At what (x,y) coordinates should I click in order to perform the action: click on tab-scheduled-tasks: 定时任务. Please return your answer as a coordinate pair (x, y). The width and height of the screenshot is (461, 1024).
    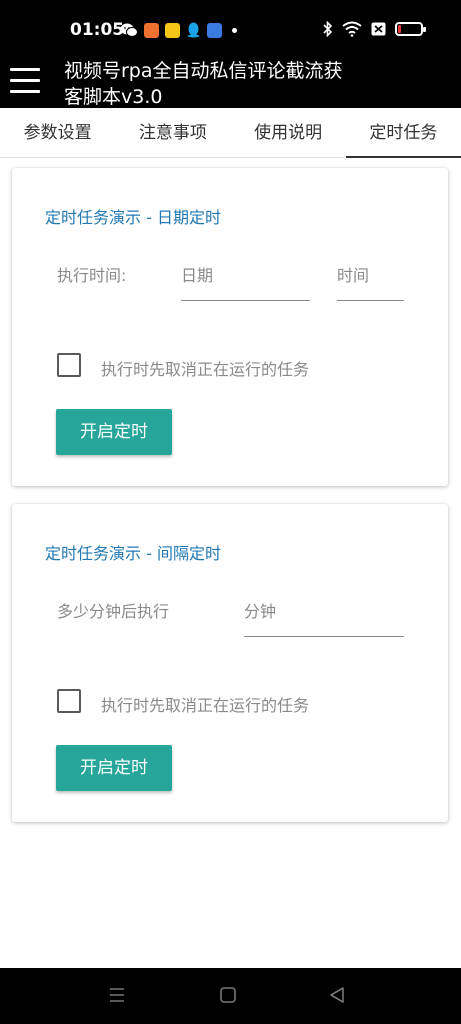
    Looking at the image, I should click on (403, 133).